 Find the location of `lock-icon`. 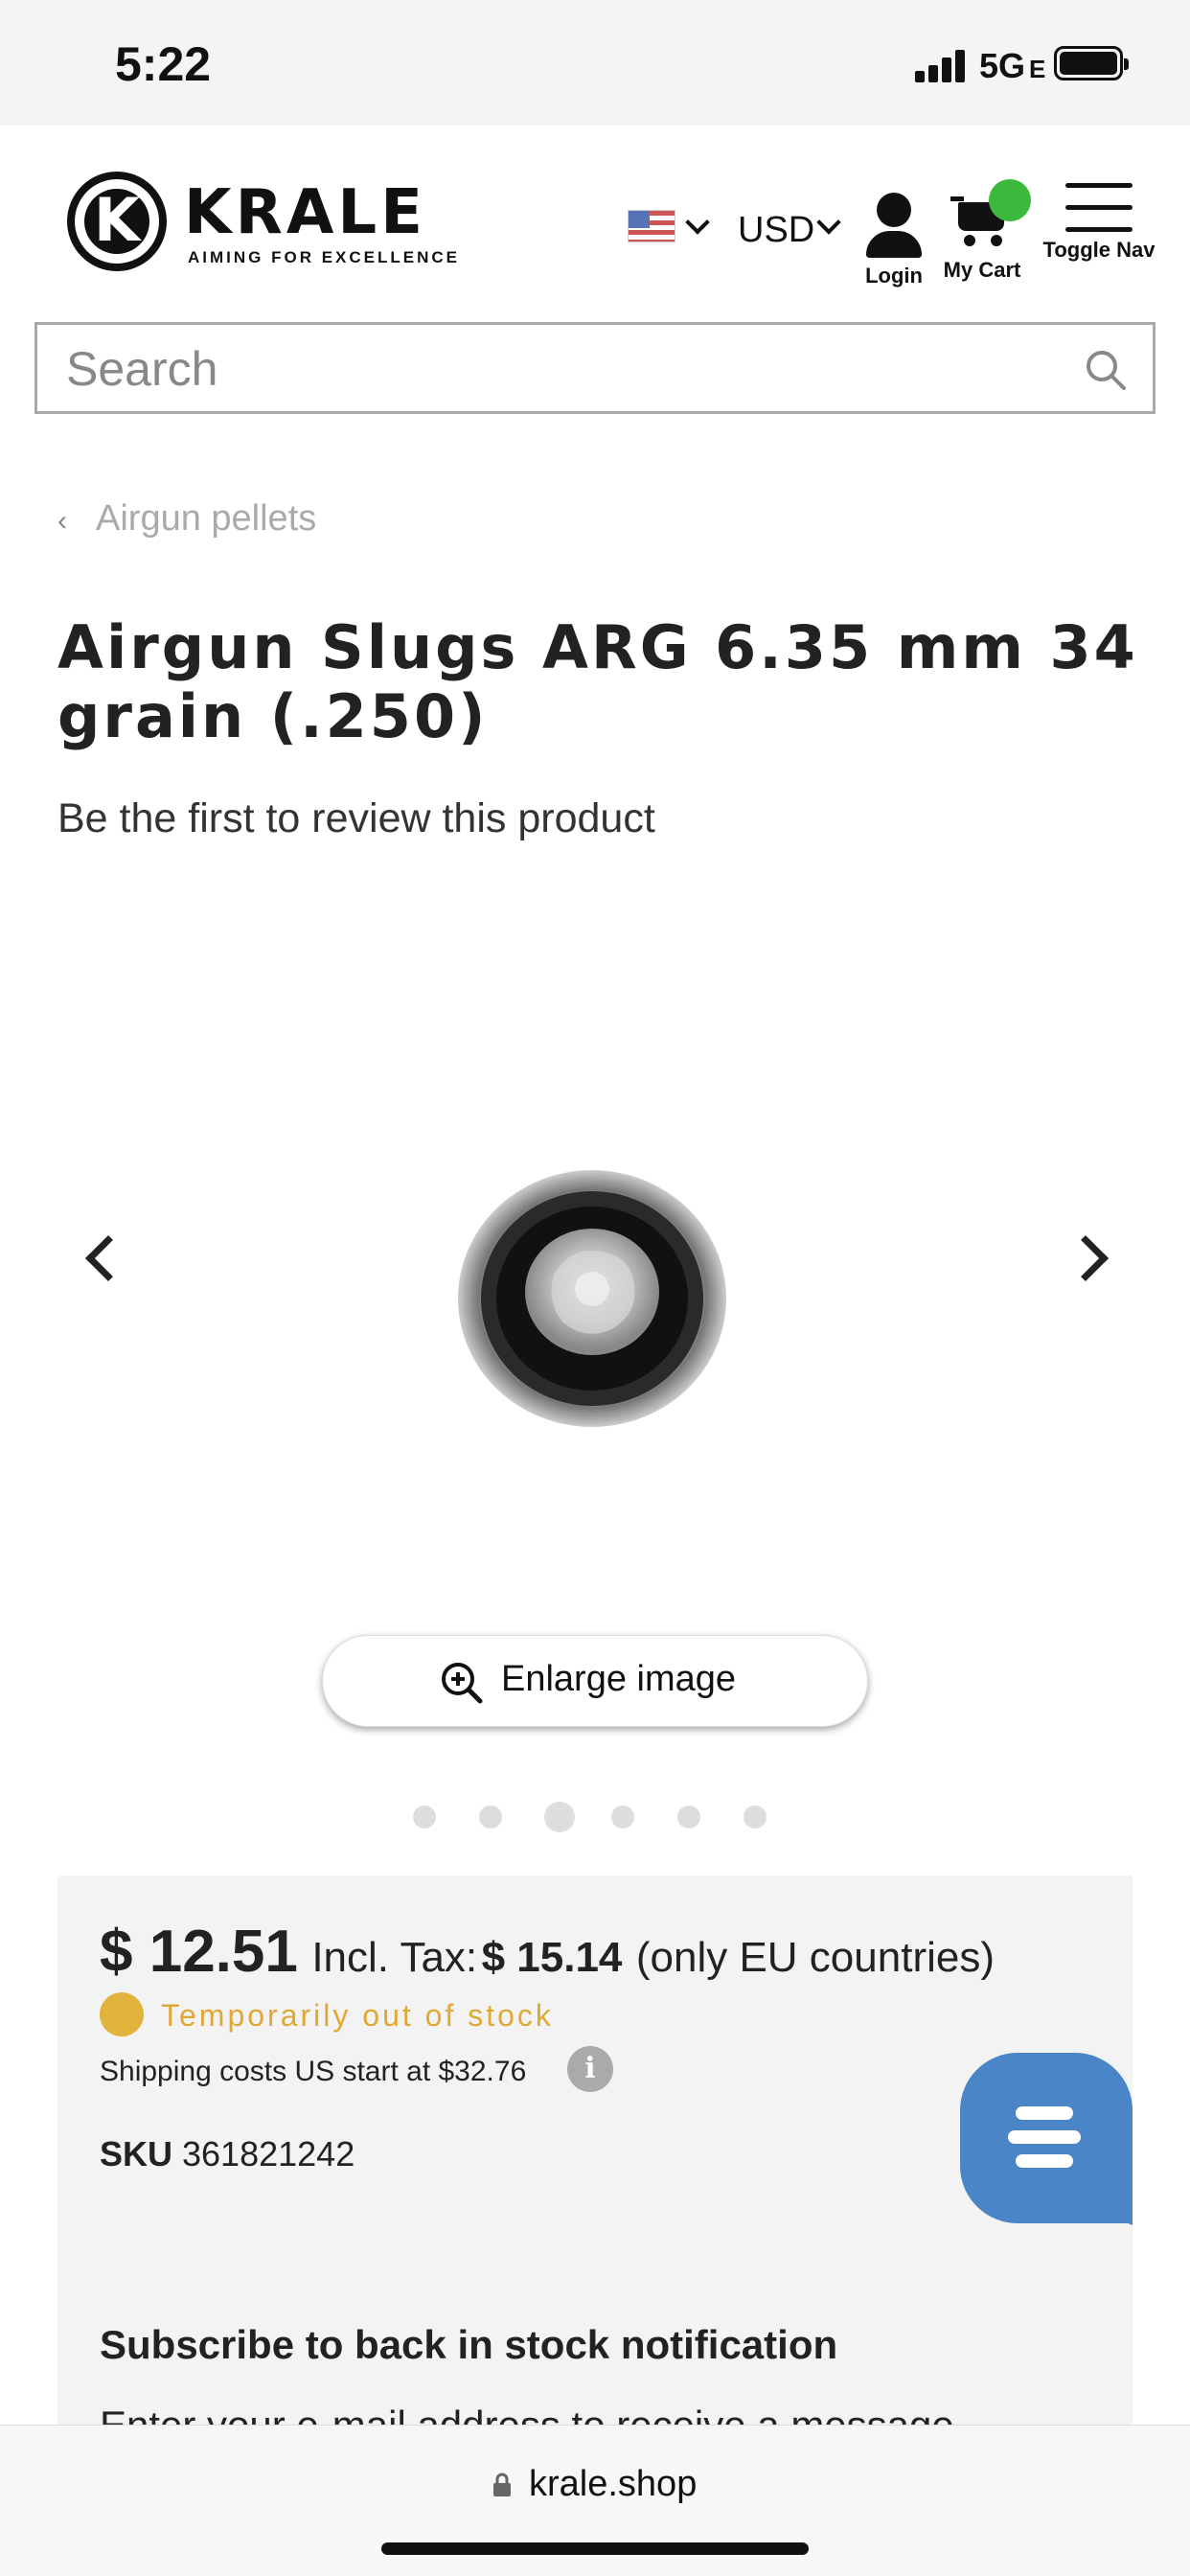

lock-icon is located at coordinates (502, 2484).